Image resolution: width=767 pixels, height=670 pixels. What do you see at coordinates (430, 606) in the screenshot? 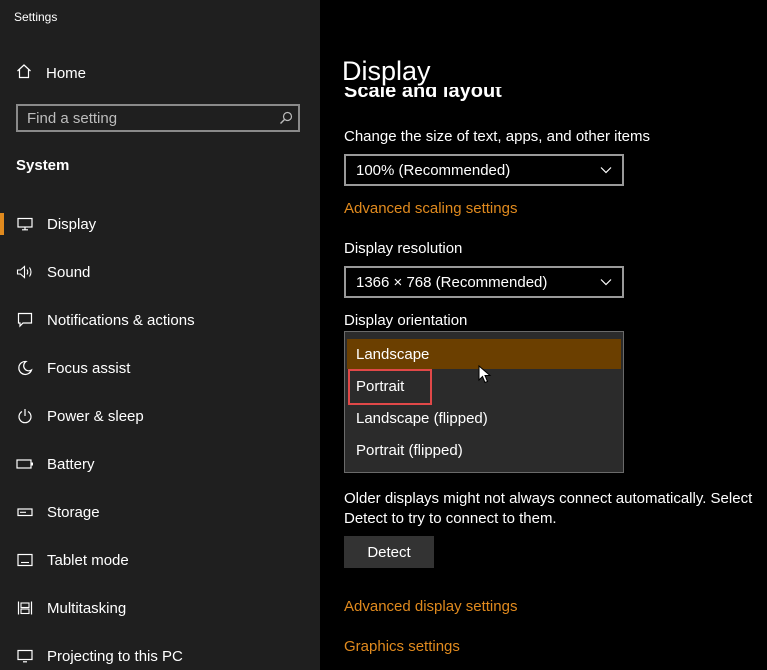
I see `advanced-display-link: Advanced display settings` at bounding box center [430, 606].